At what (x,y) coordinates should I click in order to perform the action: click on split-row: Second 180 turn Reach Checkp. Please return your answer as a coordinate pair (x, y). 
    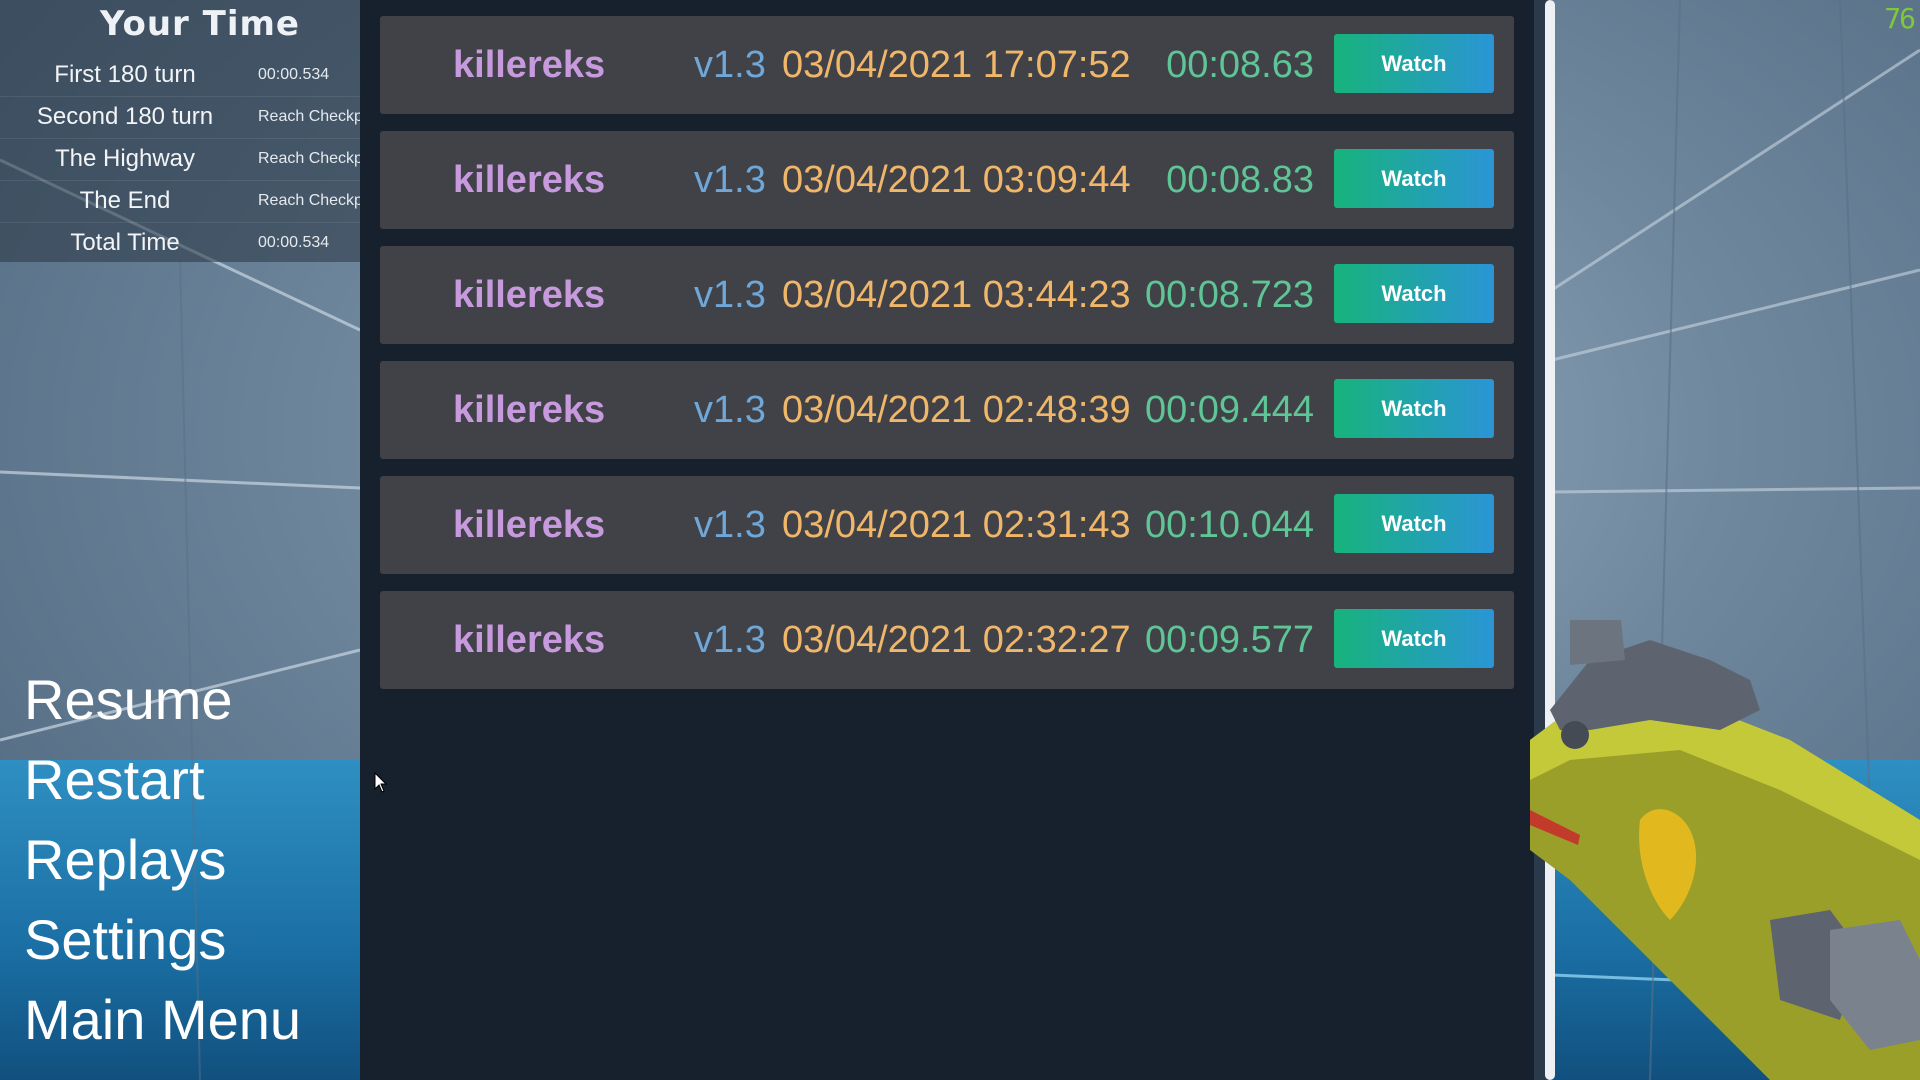
    Looking at the image, I should click on (180, 118).